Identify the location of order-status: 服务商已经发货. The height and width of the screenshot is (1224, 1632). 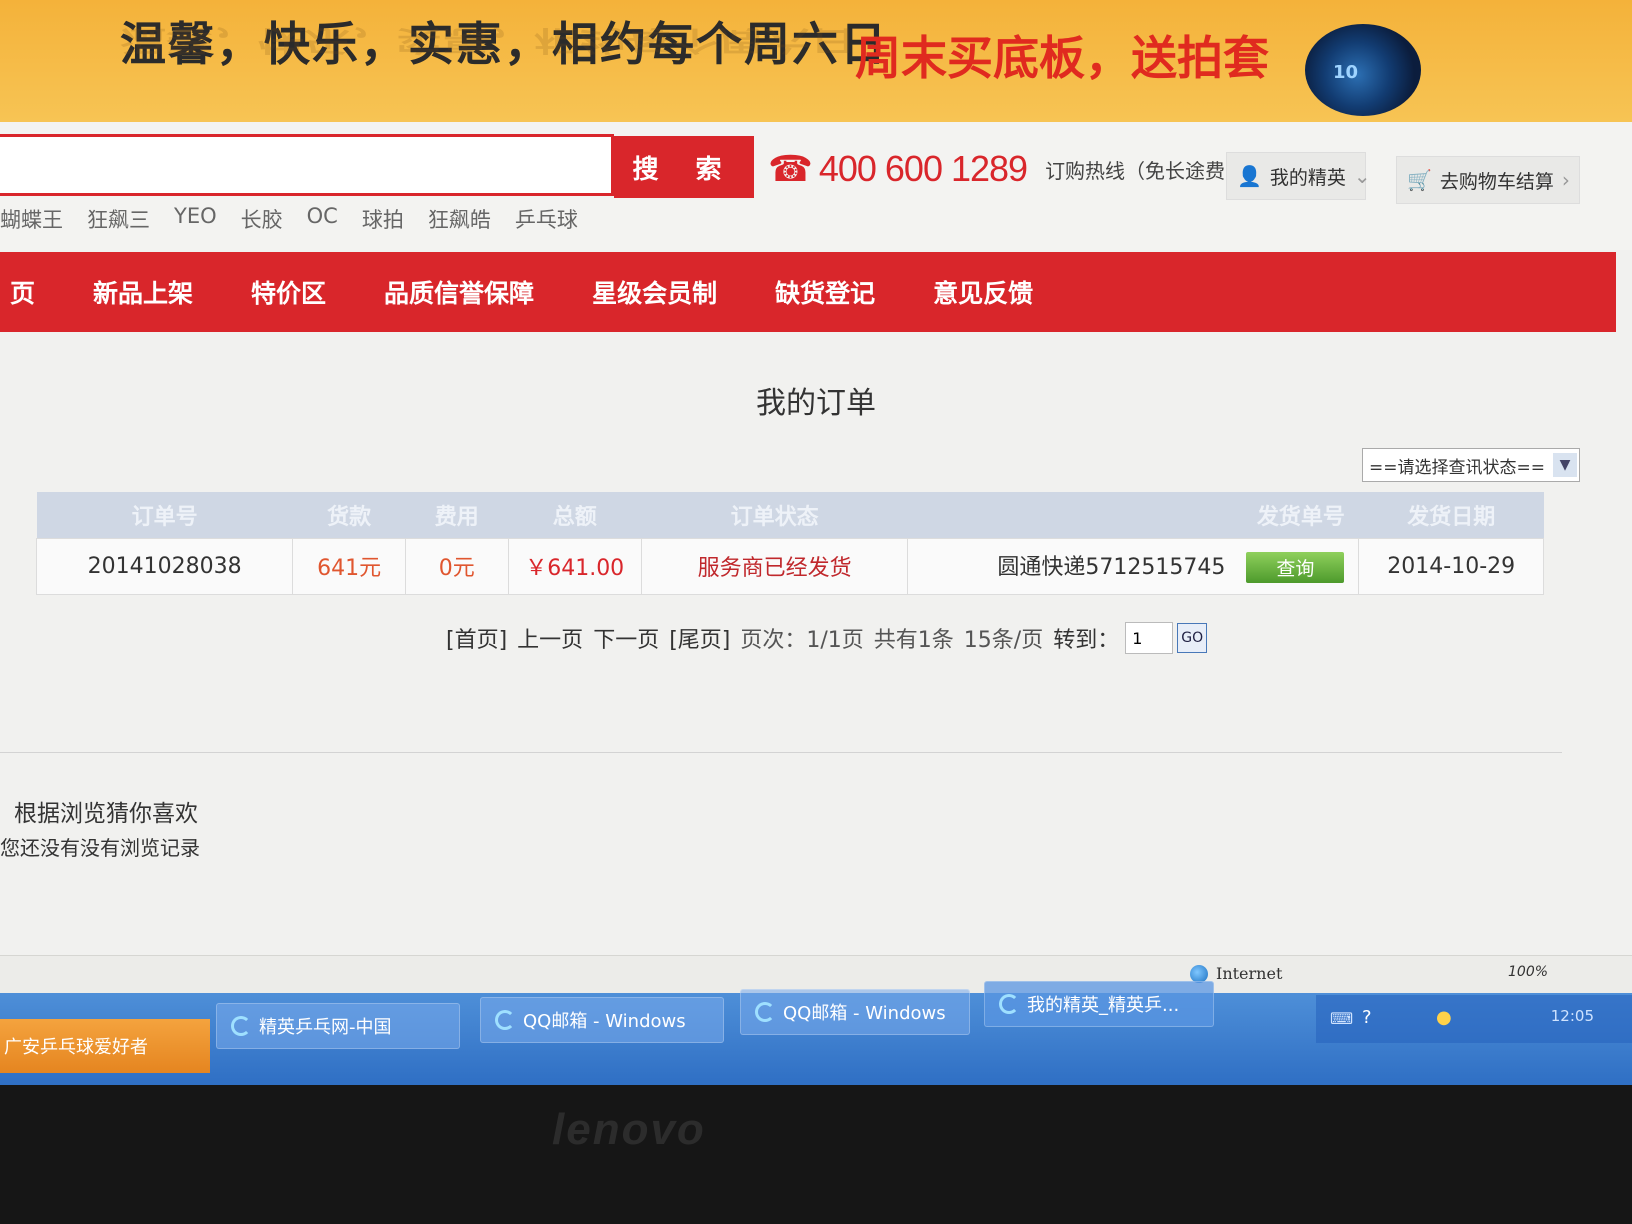
(774, 566).